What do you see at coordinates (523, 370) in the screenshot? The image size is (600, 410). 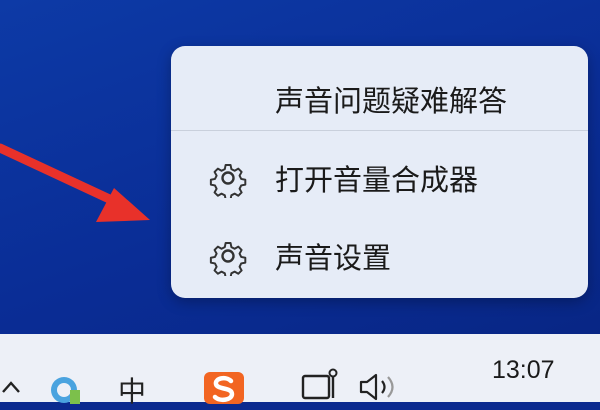 I see `clock-time: 13:07` at bounding box center [523, 370].